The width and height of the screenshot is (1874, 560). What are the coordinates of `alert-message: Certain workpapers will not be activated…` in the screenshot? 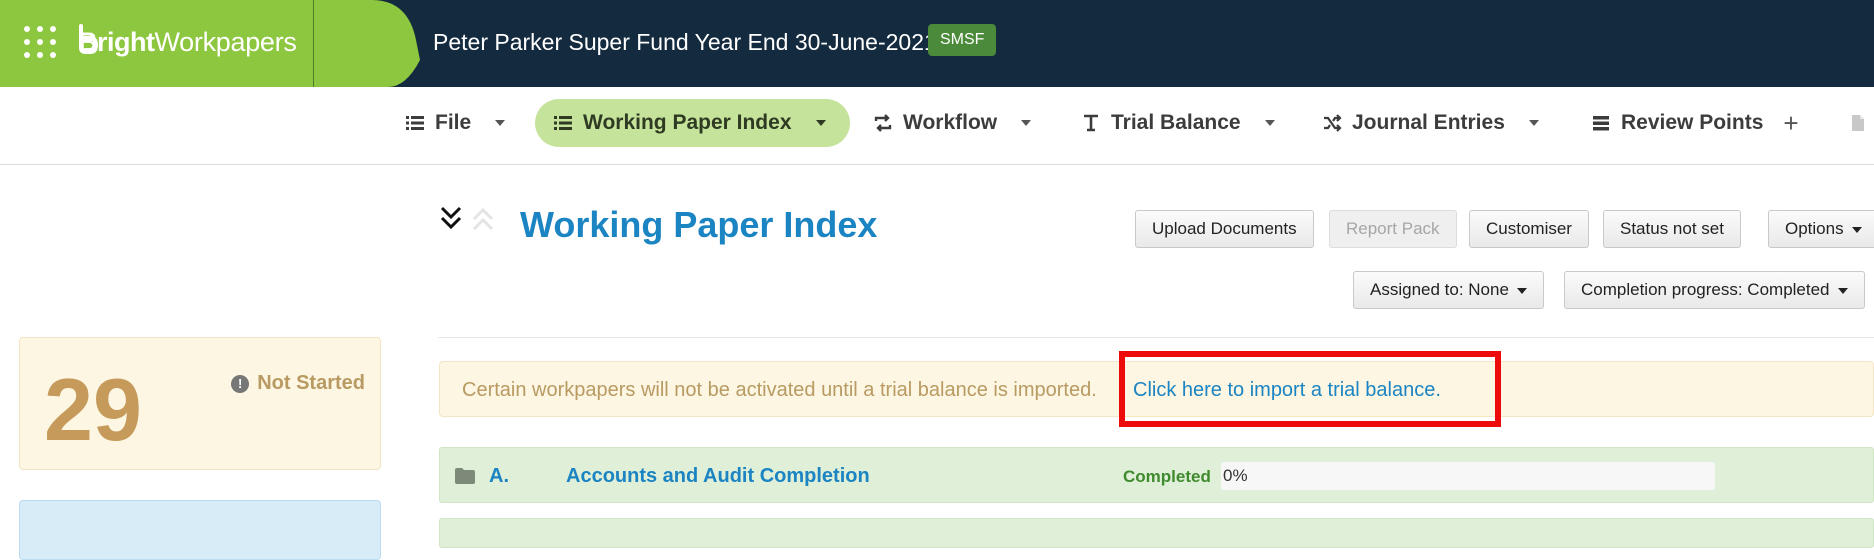 It's located at (779, 390).